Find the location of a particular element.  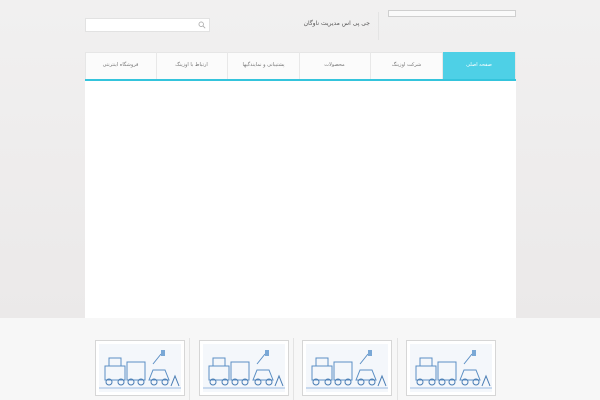

nav-item-company: شرکت اوزینگ is located at coordinates (407, 65).